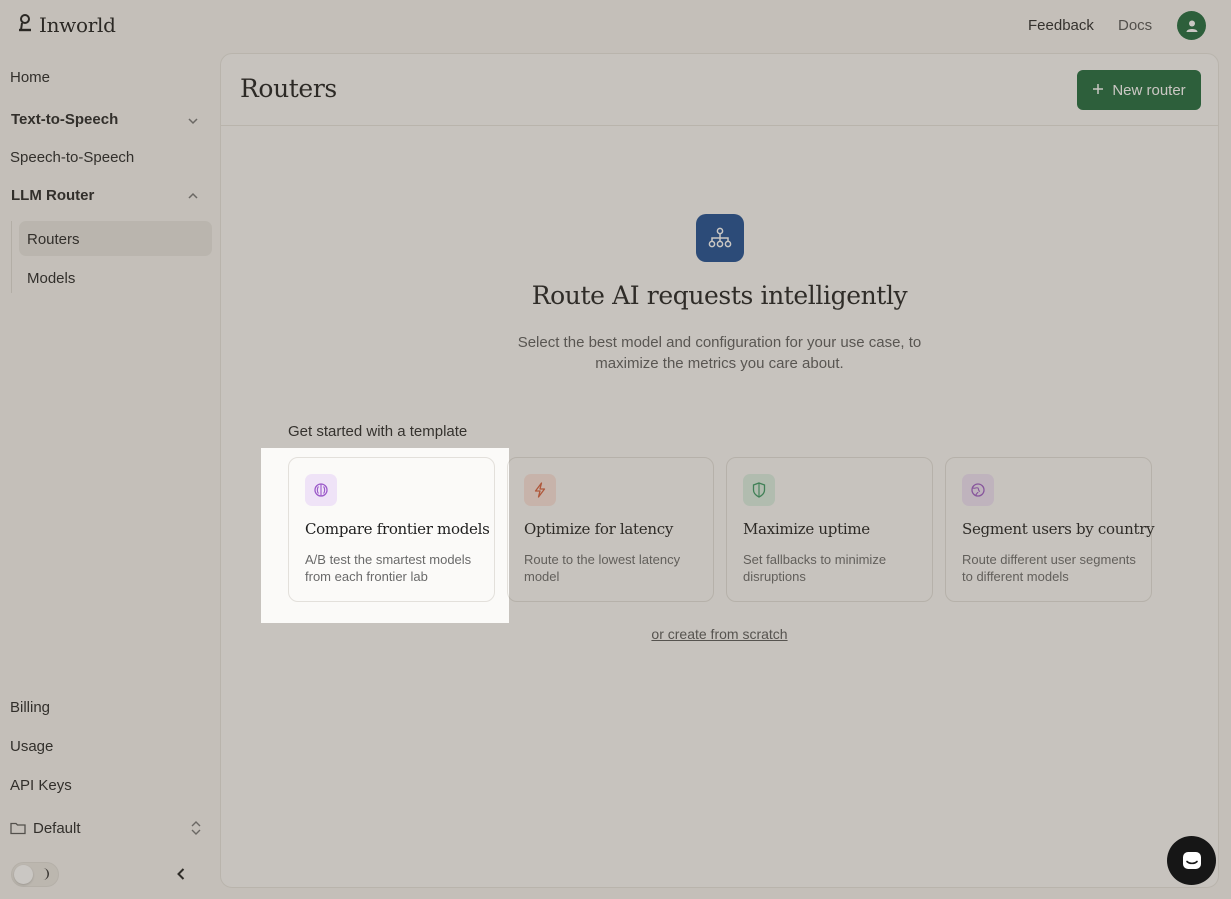 The width and height of the screenshot is (1231, 899). What do you see at coordinates (759, 490) in the screenshot?
I see `shield-icon` at bounding box center [759, 490].